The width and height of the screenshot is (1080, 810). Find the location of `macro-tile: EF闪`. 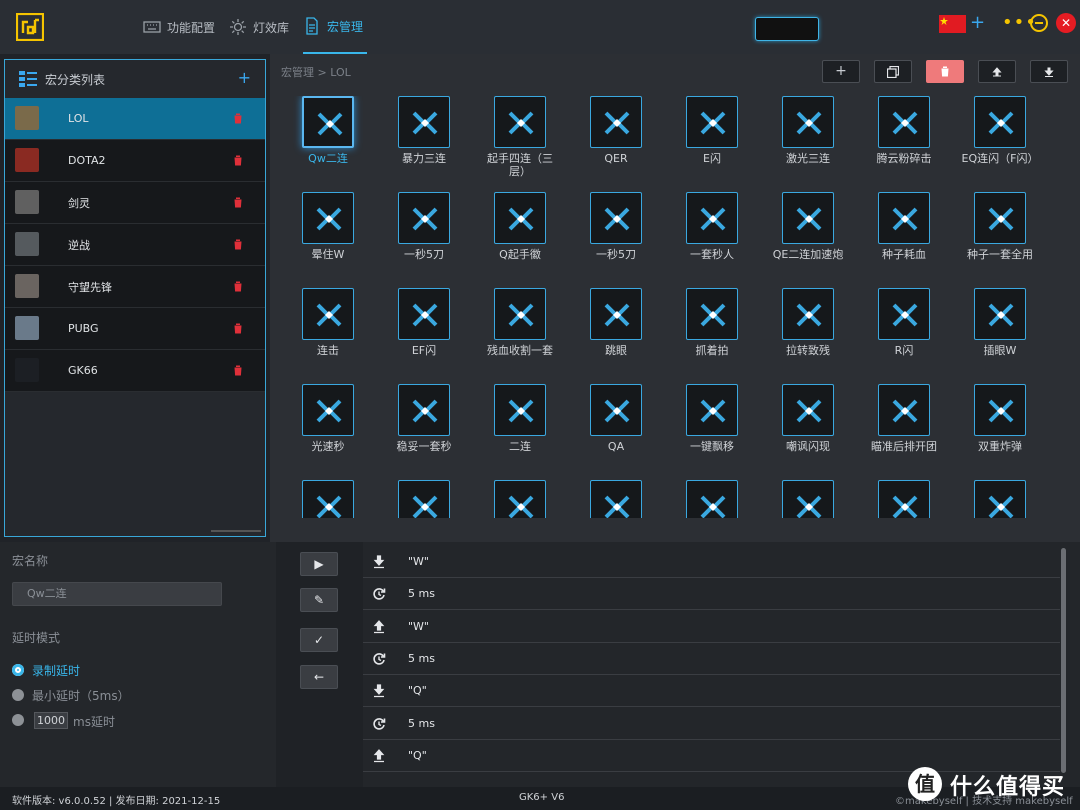

macro-tile: EF闪 is located at coordinates (432, 336).